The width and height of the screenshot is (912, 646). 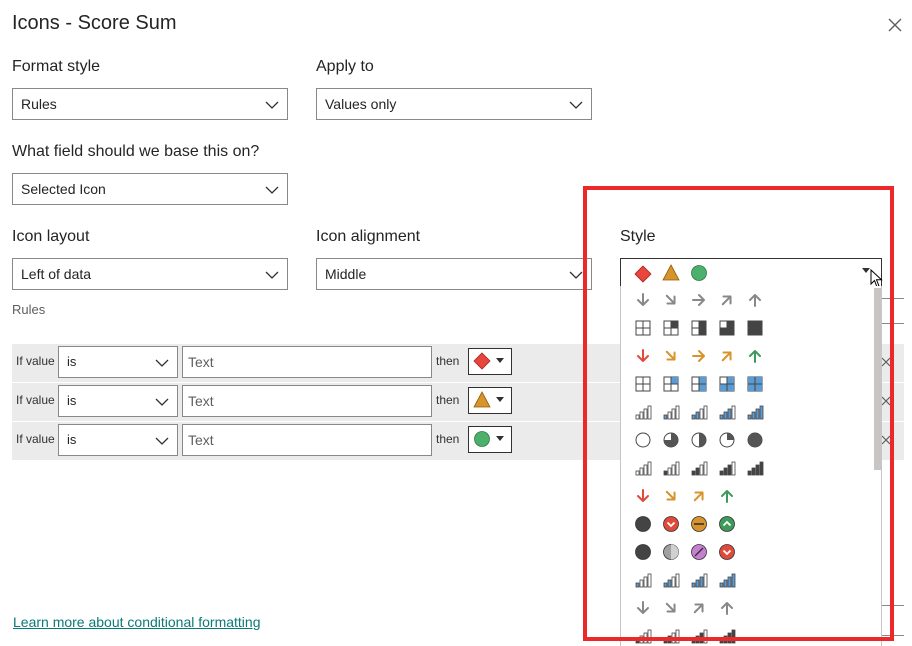 I want to click on icon-layout-select: Left of data, so click(x=150, y=274).